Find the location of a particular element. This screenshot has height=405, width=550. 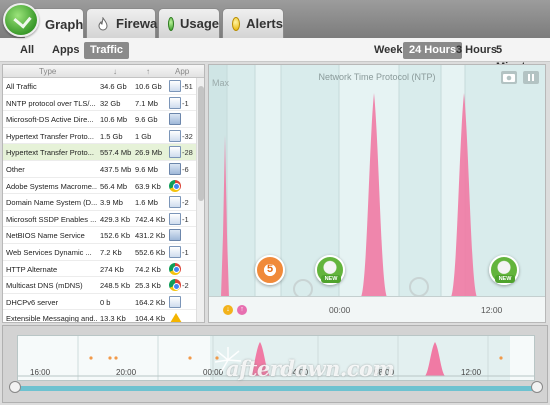

row-type: All Traffic is located at coordinates (21, 86).